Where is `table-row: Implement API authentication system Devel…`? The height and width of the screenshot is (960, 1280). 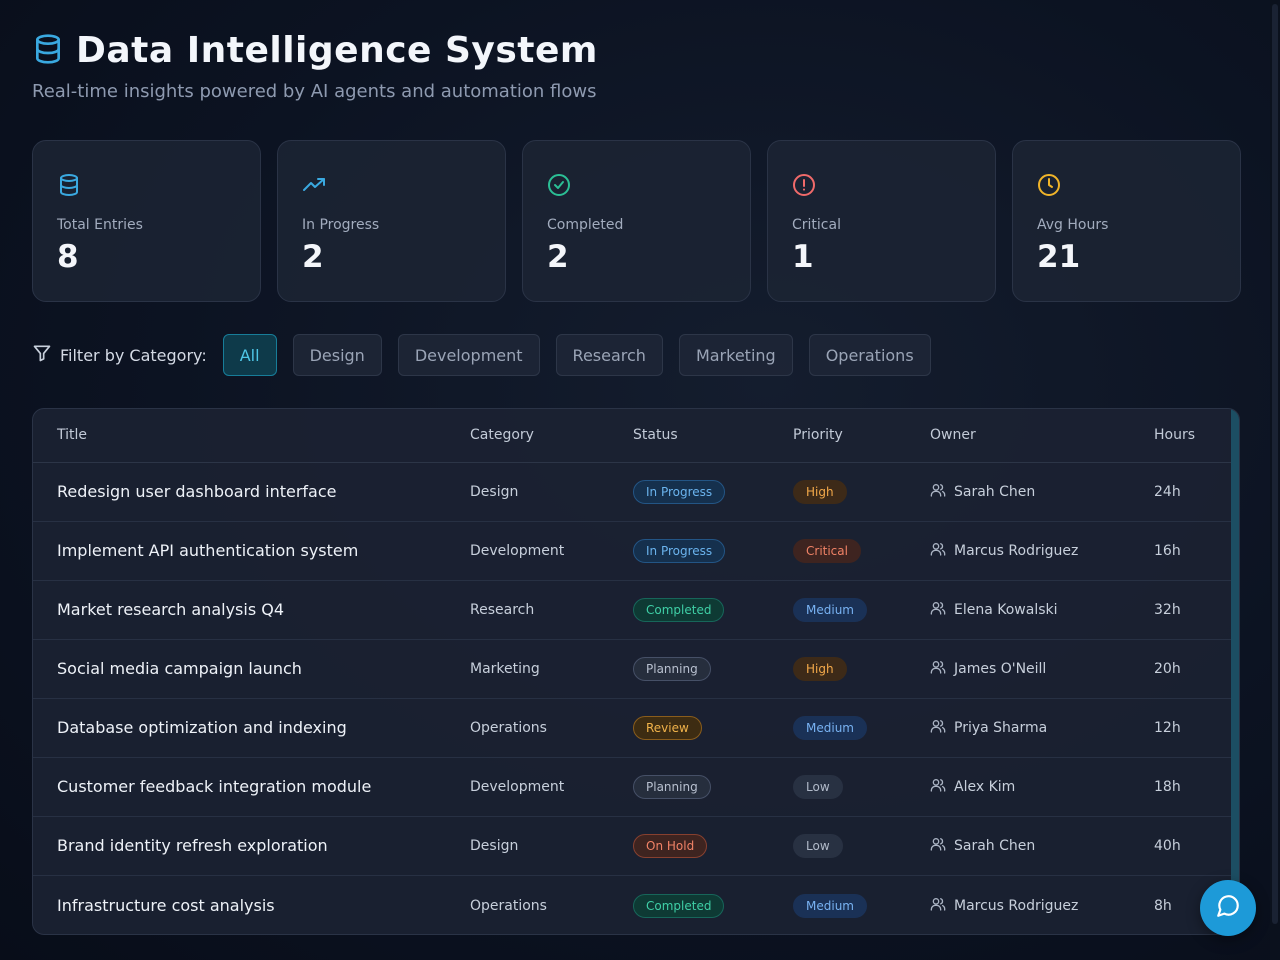 table-row: Implement API authentication system Devel… is located at coordinates (633, 551).